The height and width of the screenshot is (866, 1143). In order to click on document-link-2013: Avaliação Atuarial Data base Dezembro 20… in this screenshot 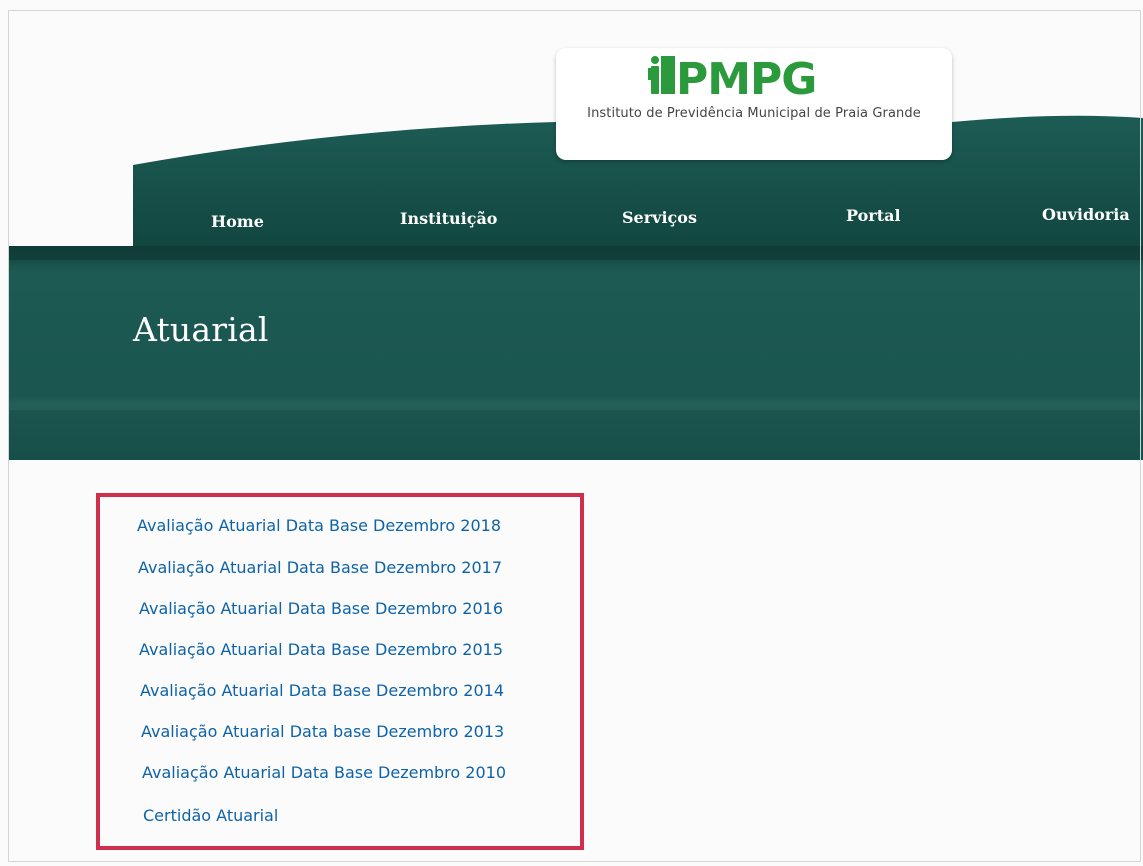, I will do `click(322, 731)`.